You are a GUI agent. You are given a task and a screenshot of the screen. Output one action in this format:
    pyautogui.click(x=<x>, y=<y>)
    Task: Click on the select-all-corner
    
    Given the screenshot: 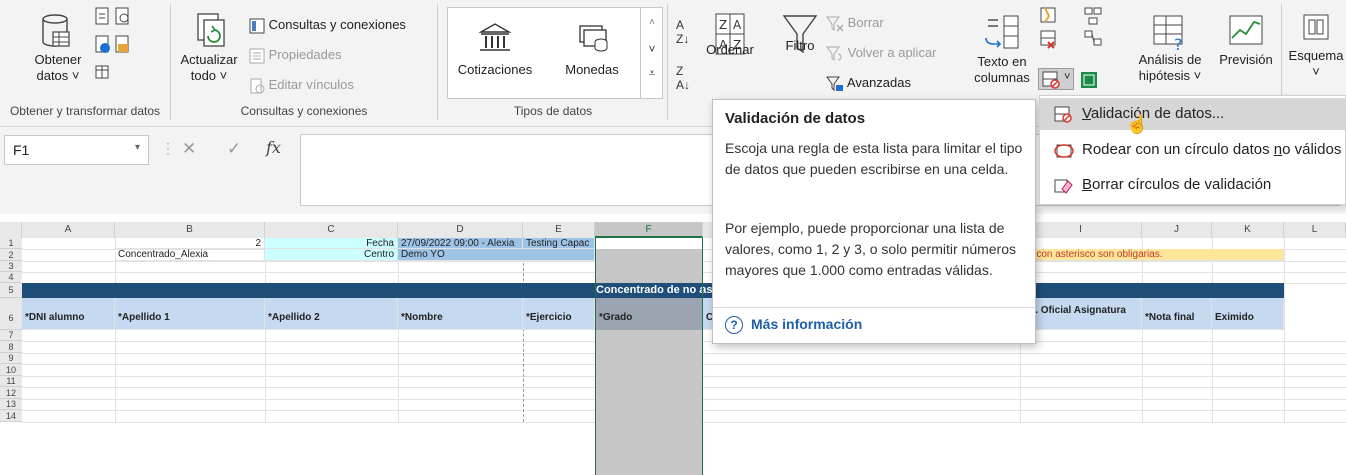 What is the action you would take?
    pyautogui.click(x=11, y=230)
    